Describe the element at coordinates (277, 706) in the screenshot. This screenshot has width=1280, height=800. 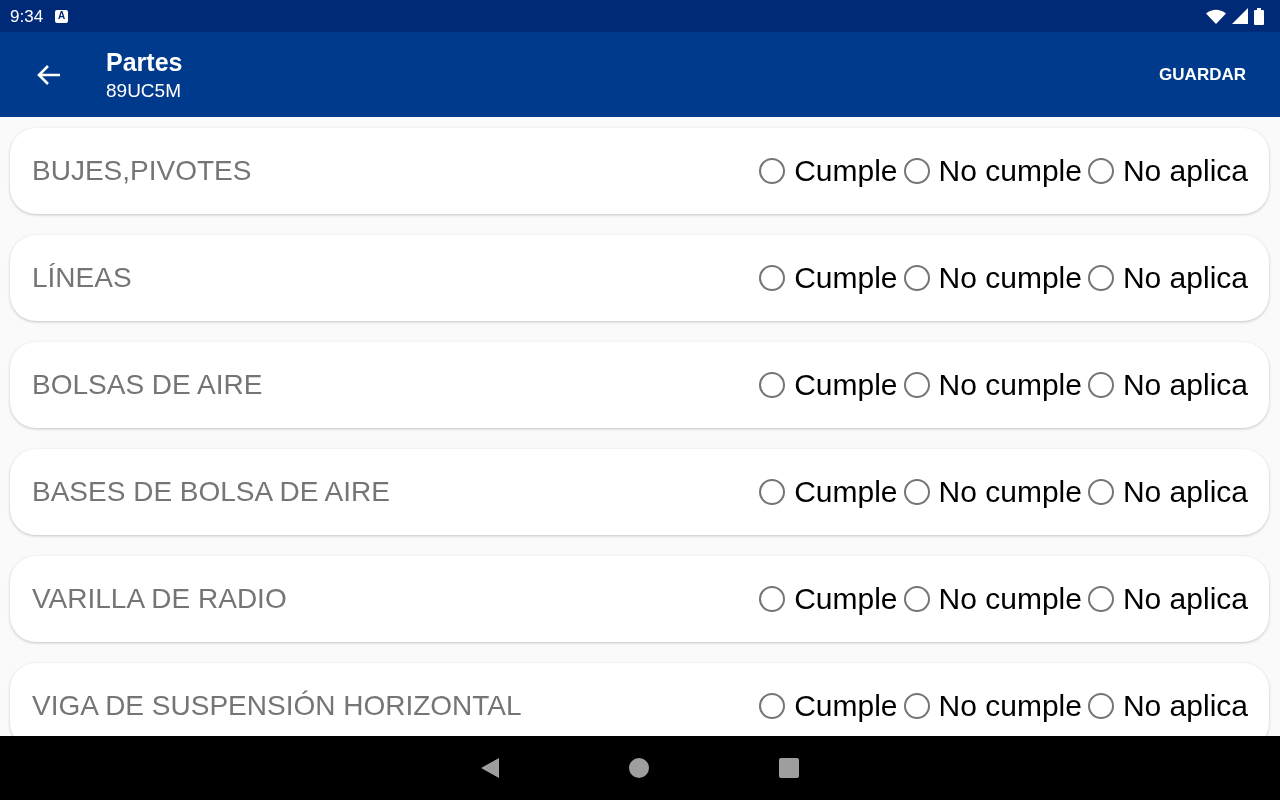
I see `part-label: VIGA DE SUSPENSIÓN HORIZONTAL` at that location.